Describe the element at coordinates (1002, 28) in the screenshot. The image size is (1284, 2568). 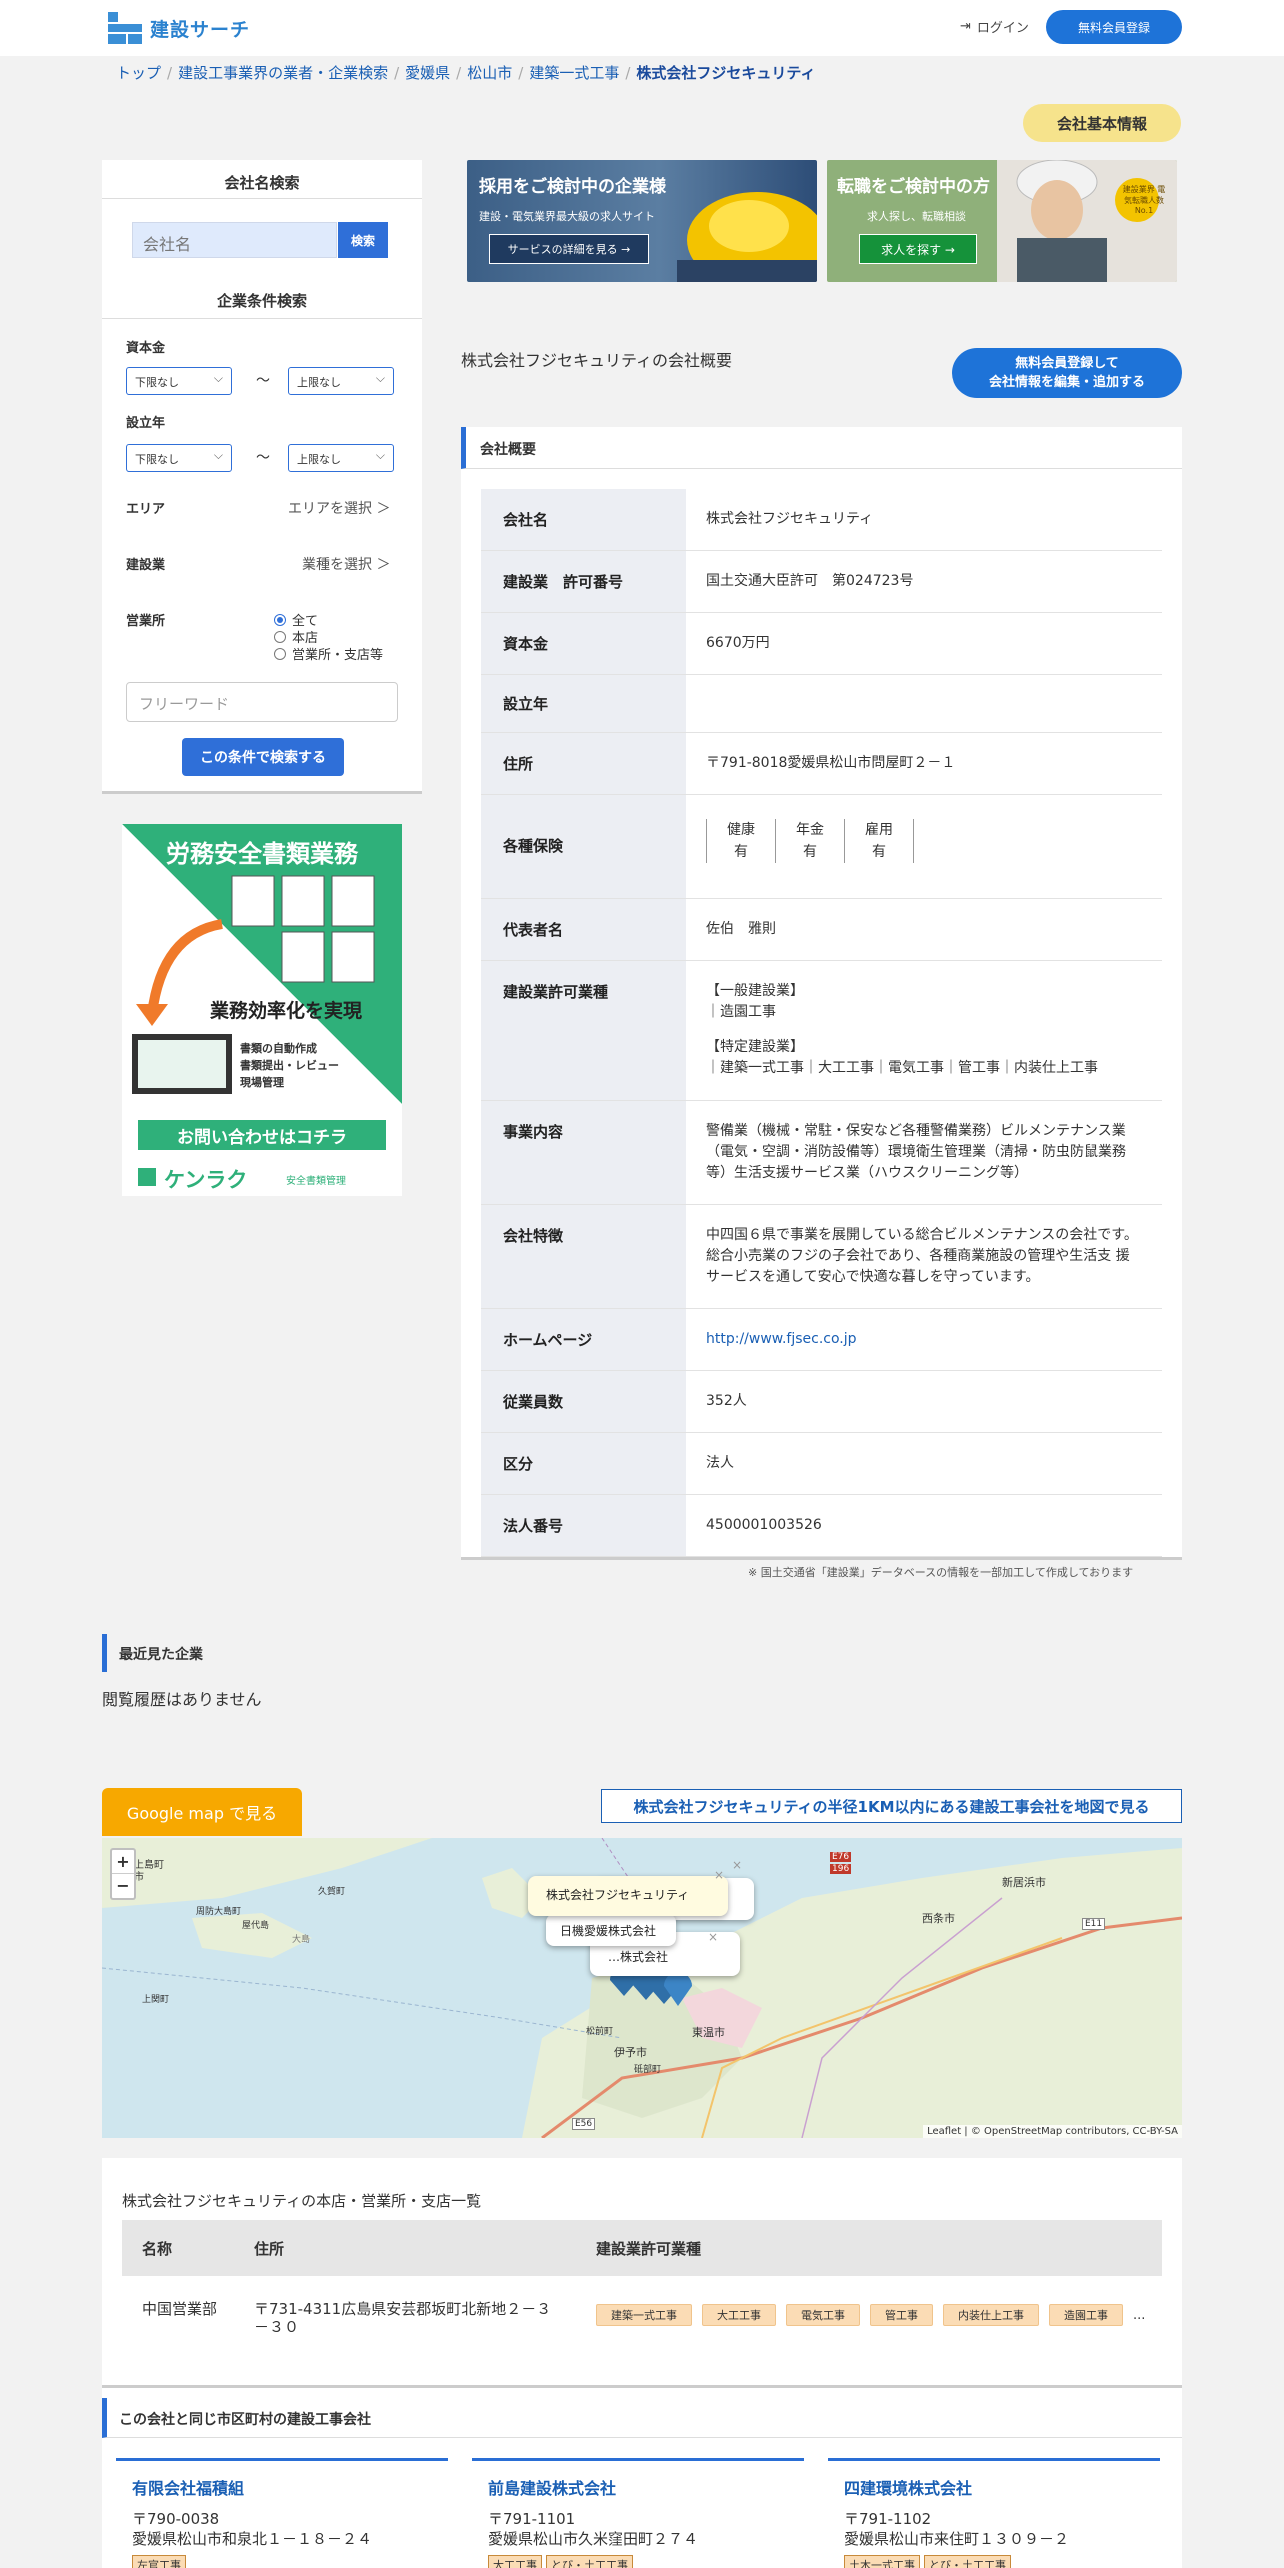
I see `login-label: ログイン` at that location.